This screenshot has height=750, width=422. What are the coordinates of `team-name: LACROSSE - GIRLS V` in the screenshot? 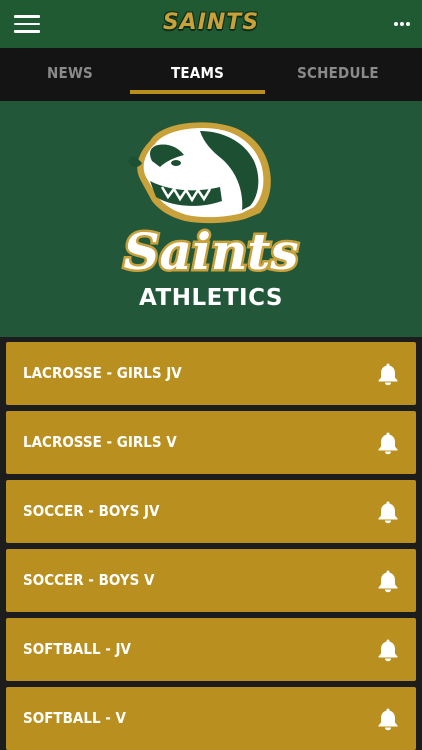 It's located at (100, 442).